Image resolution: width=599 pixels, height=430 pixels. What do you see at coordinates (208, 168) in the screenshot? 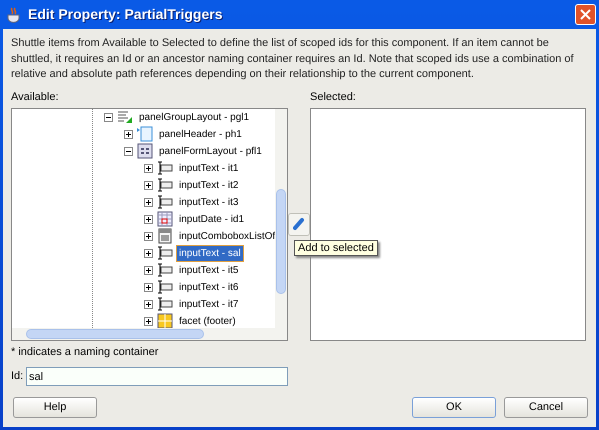
I see `tree-item: inputText - it1` at bounding box center [208, 168].